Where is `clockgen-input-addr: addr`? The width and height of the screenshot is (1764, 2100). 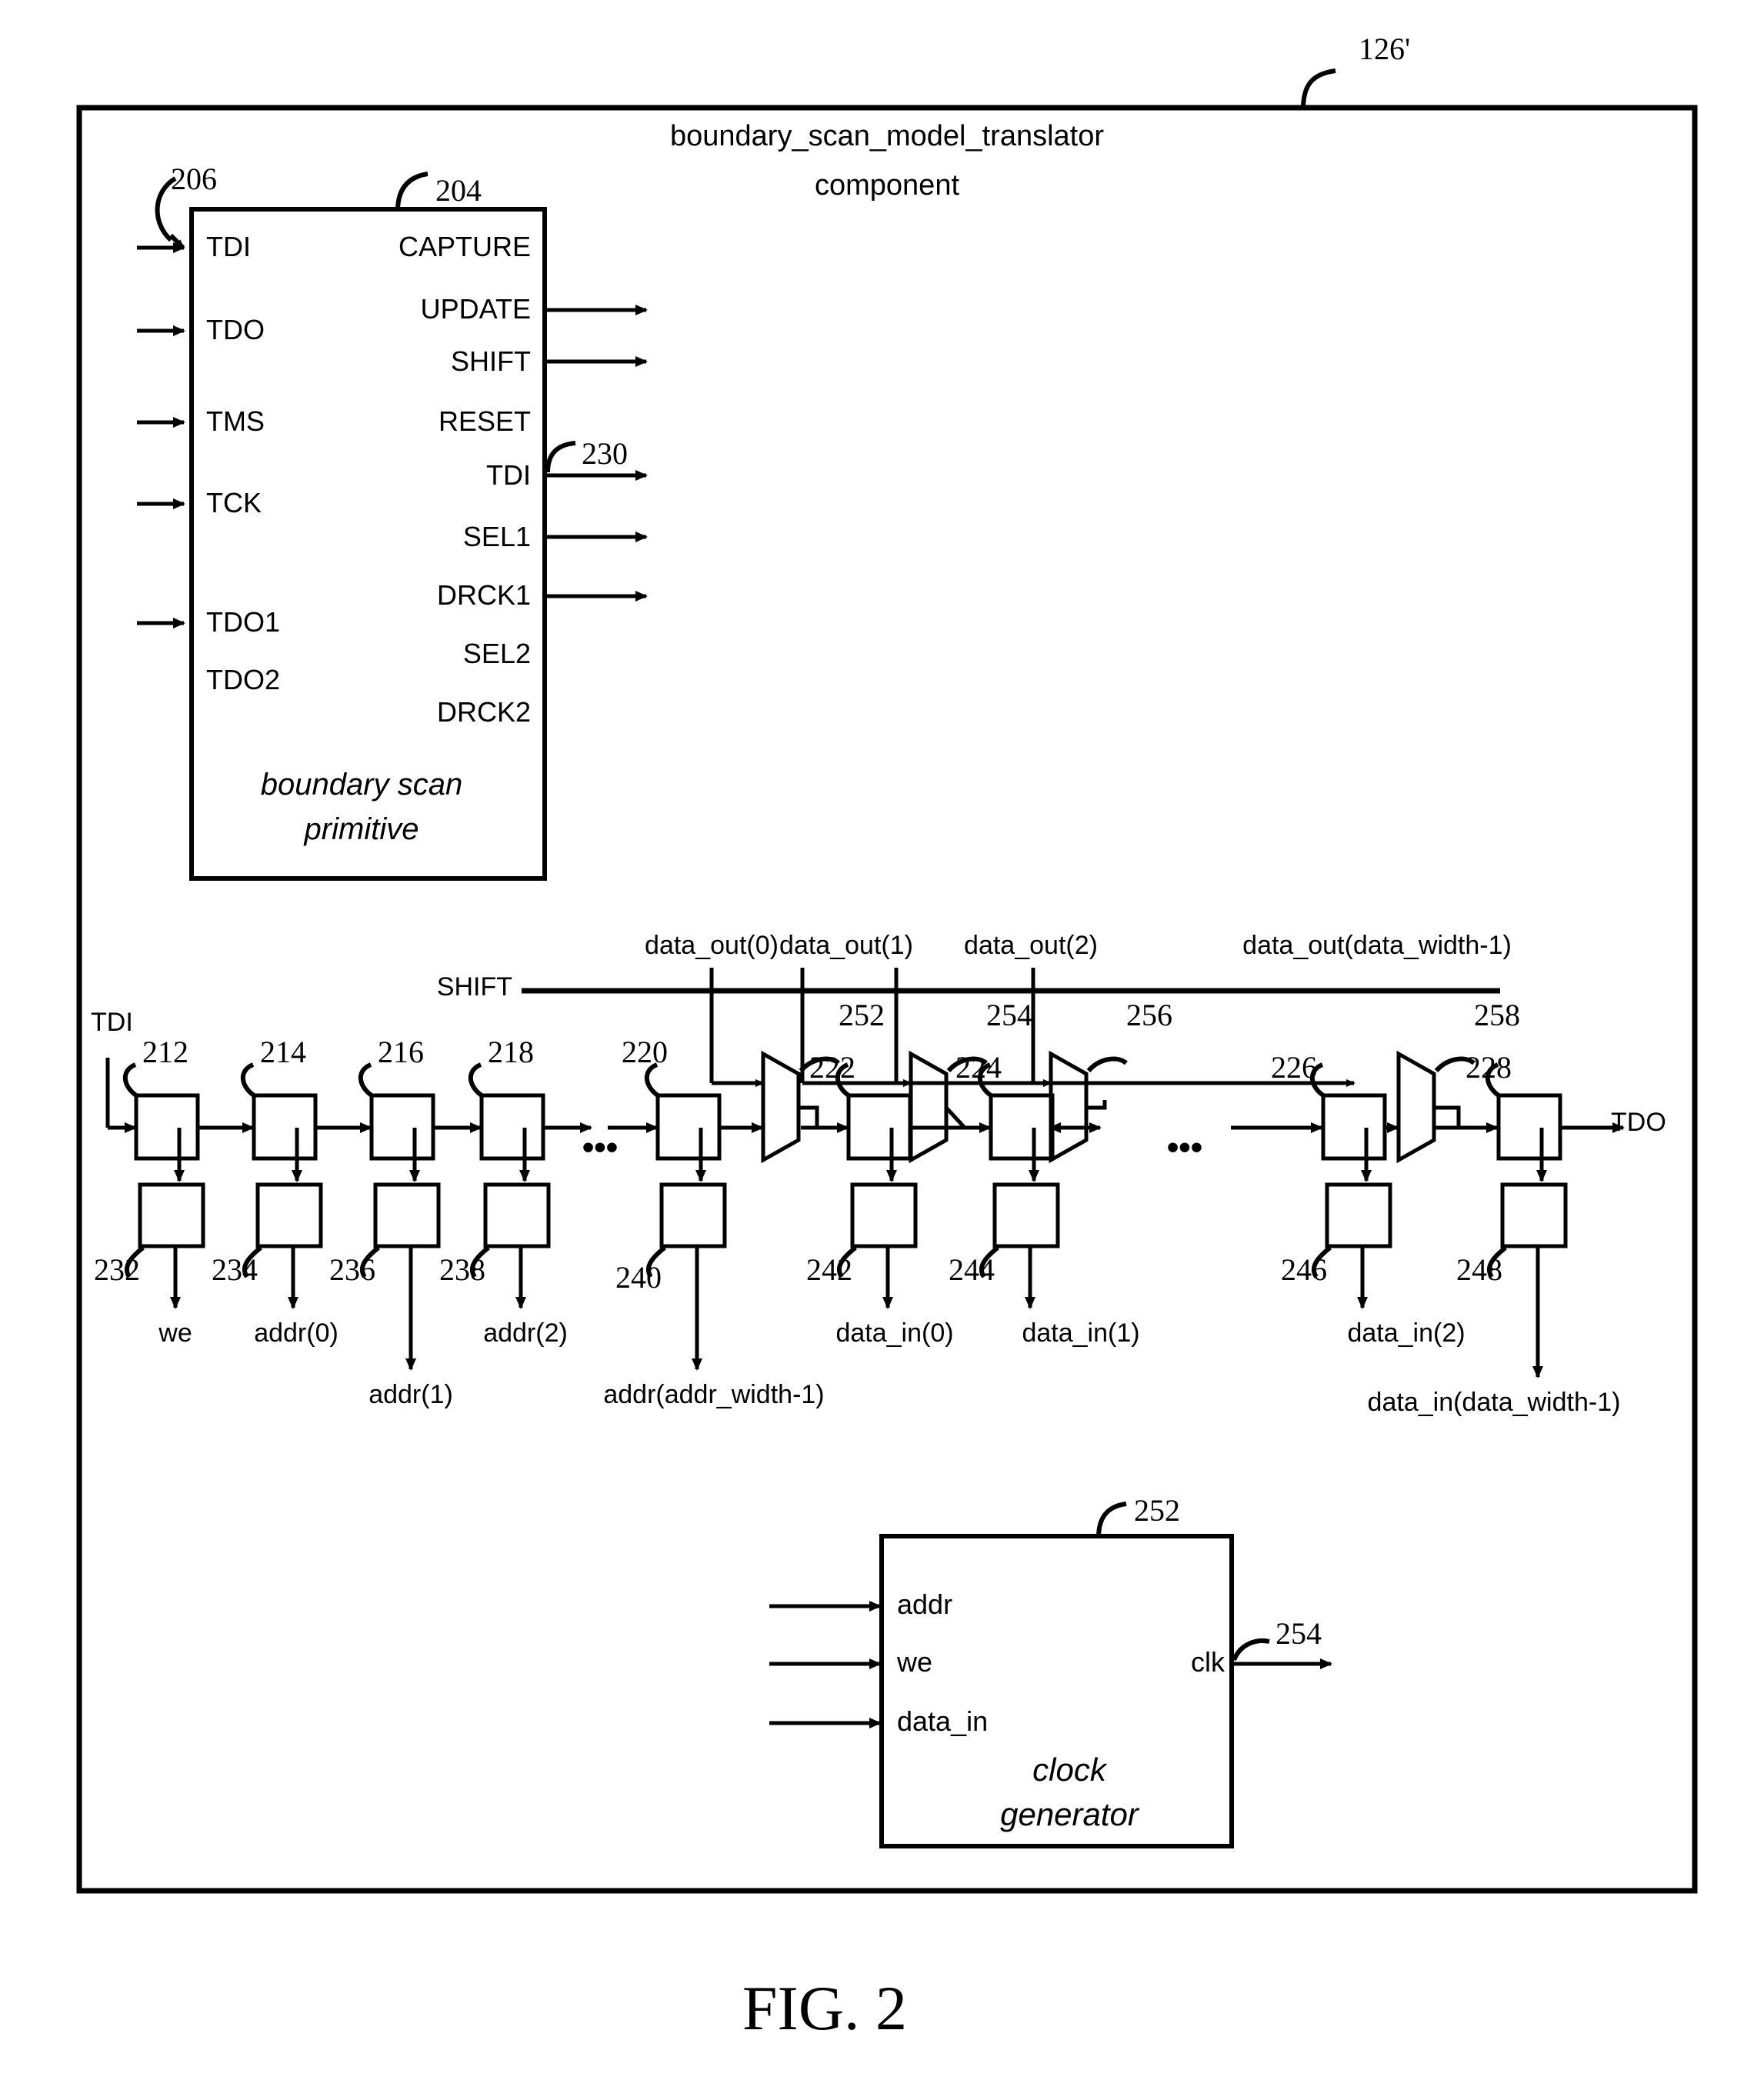
clockgen-input-addr: addr is located at coordinates (925, 1604).